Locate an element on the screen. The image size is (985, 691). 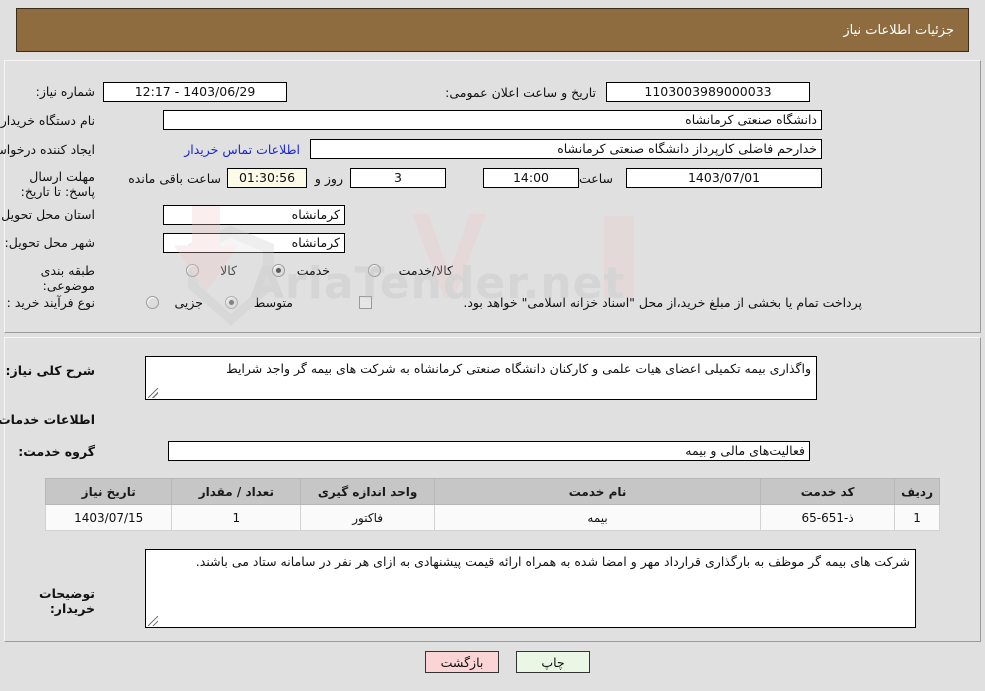
col-unit: واحد اندازه گیری is located at coordinates (368, 491).